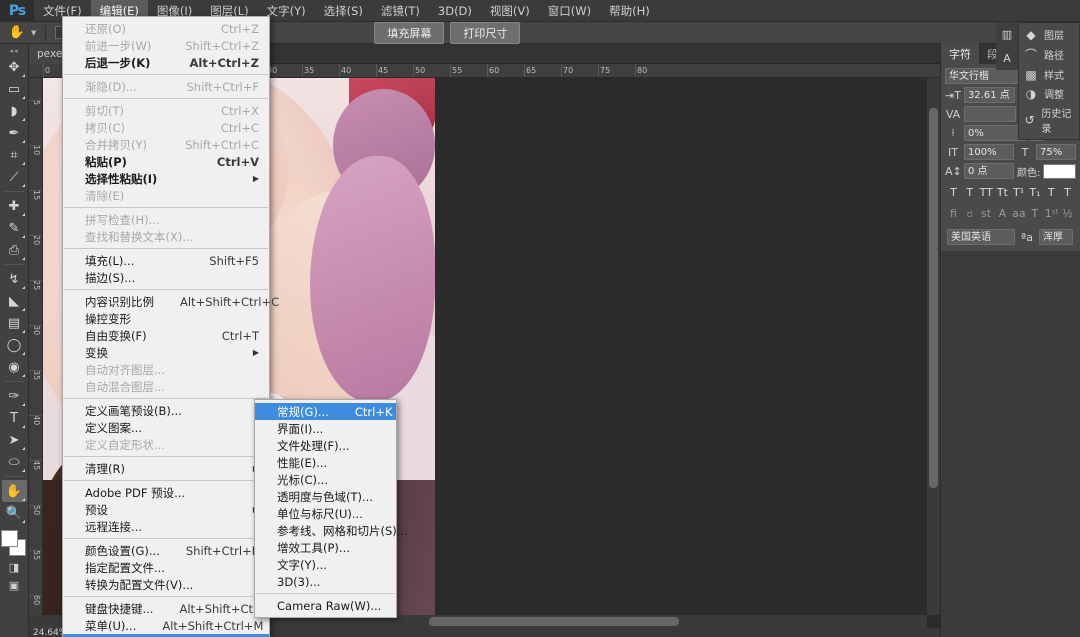 The height and width of the screenshot is (637, 1080). I want to click on tool-preset-chevron-down-icon: ▼, so click(33, 33).